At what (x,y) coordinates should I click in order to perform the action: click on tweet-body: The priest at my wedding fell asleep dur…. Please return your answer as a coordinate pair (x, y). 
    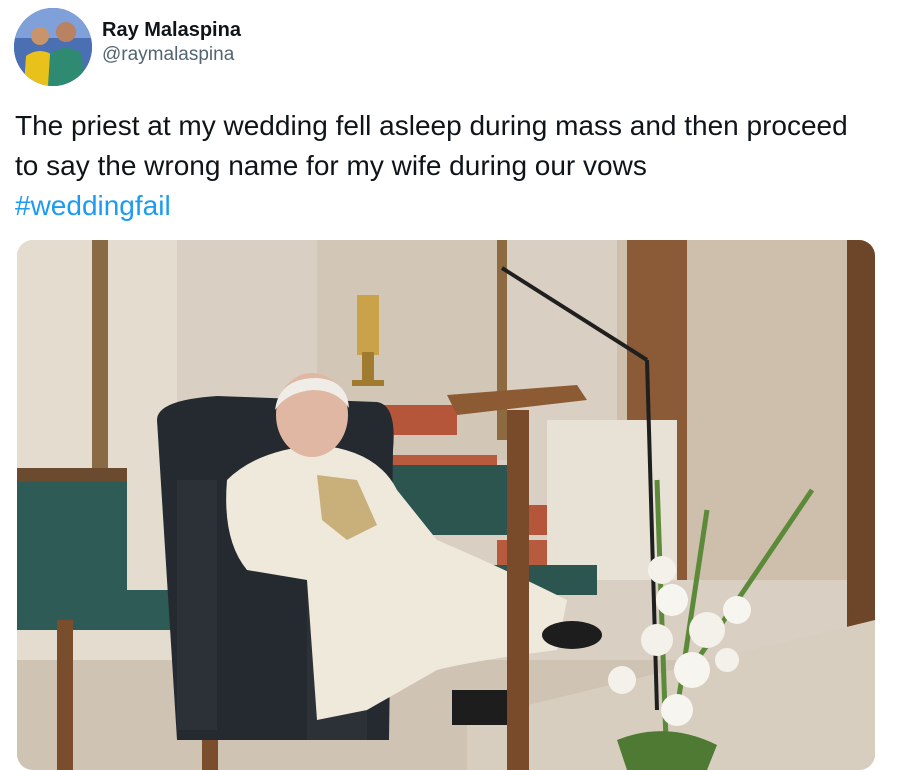
    Looking at the image, I should click on (431, 145).